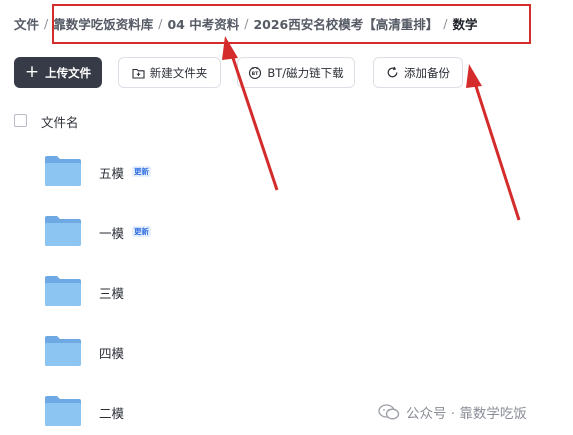 The image size is (573, 435). I want to click on folder-name: 三模, so click(111, 292).